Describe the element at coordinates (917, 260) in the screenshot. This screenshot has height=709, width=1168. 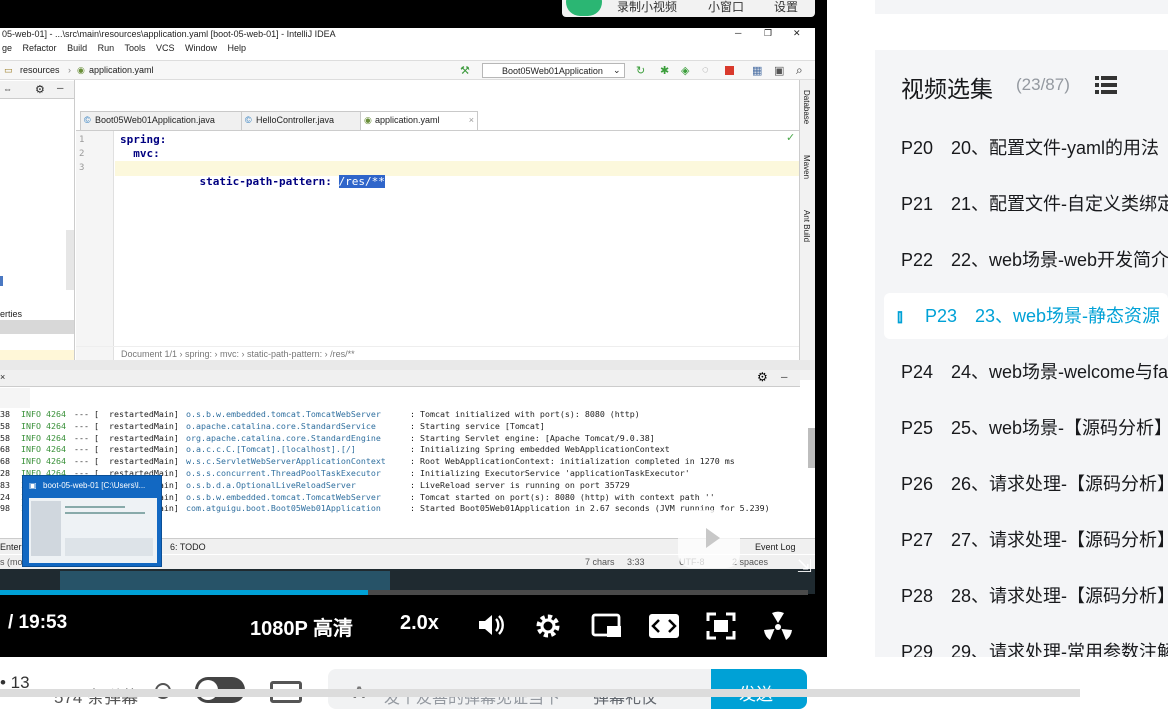
I see `episode-number: P22` at that location.